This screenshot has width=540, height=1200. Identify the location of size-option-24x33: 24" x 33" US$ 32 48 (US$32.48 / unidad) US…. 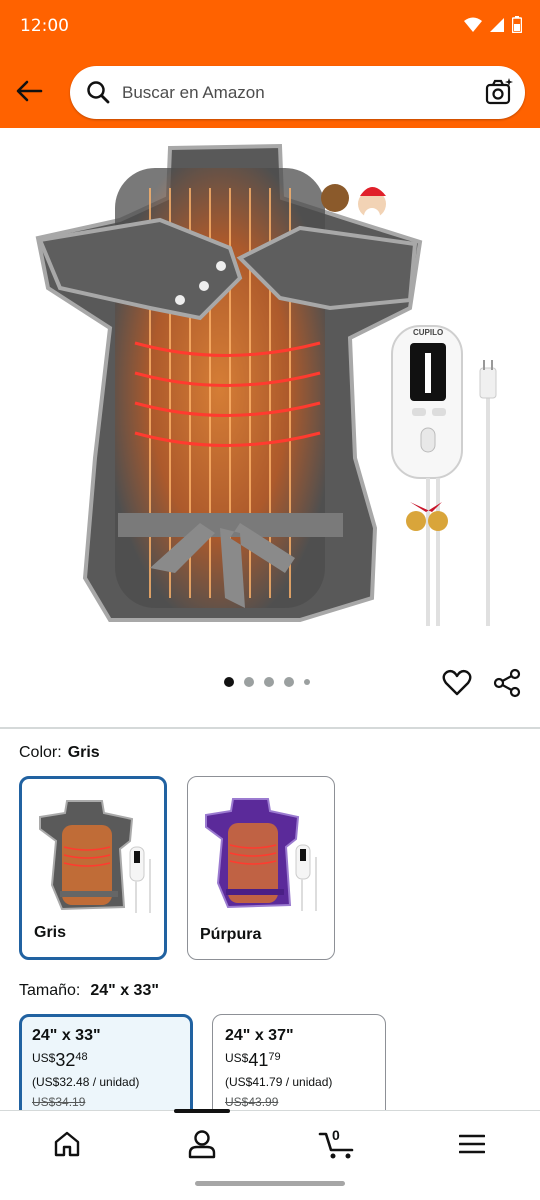
(106, 1069).